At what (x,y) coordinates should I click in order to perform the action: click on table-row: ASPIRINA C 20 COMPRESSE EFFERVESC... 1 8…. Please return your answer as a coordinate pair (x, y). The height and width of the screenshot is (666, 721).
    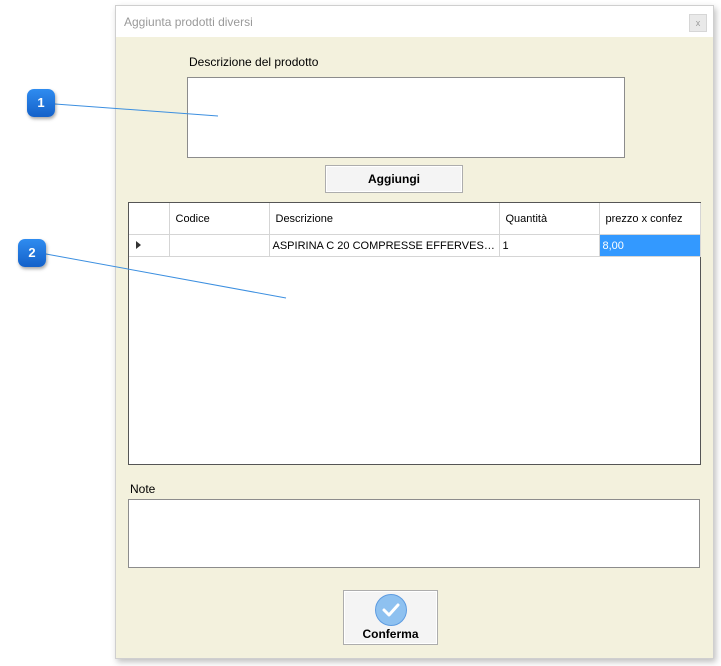
    Looking at the image, I should click on (415, 245).